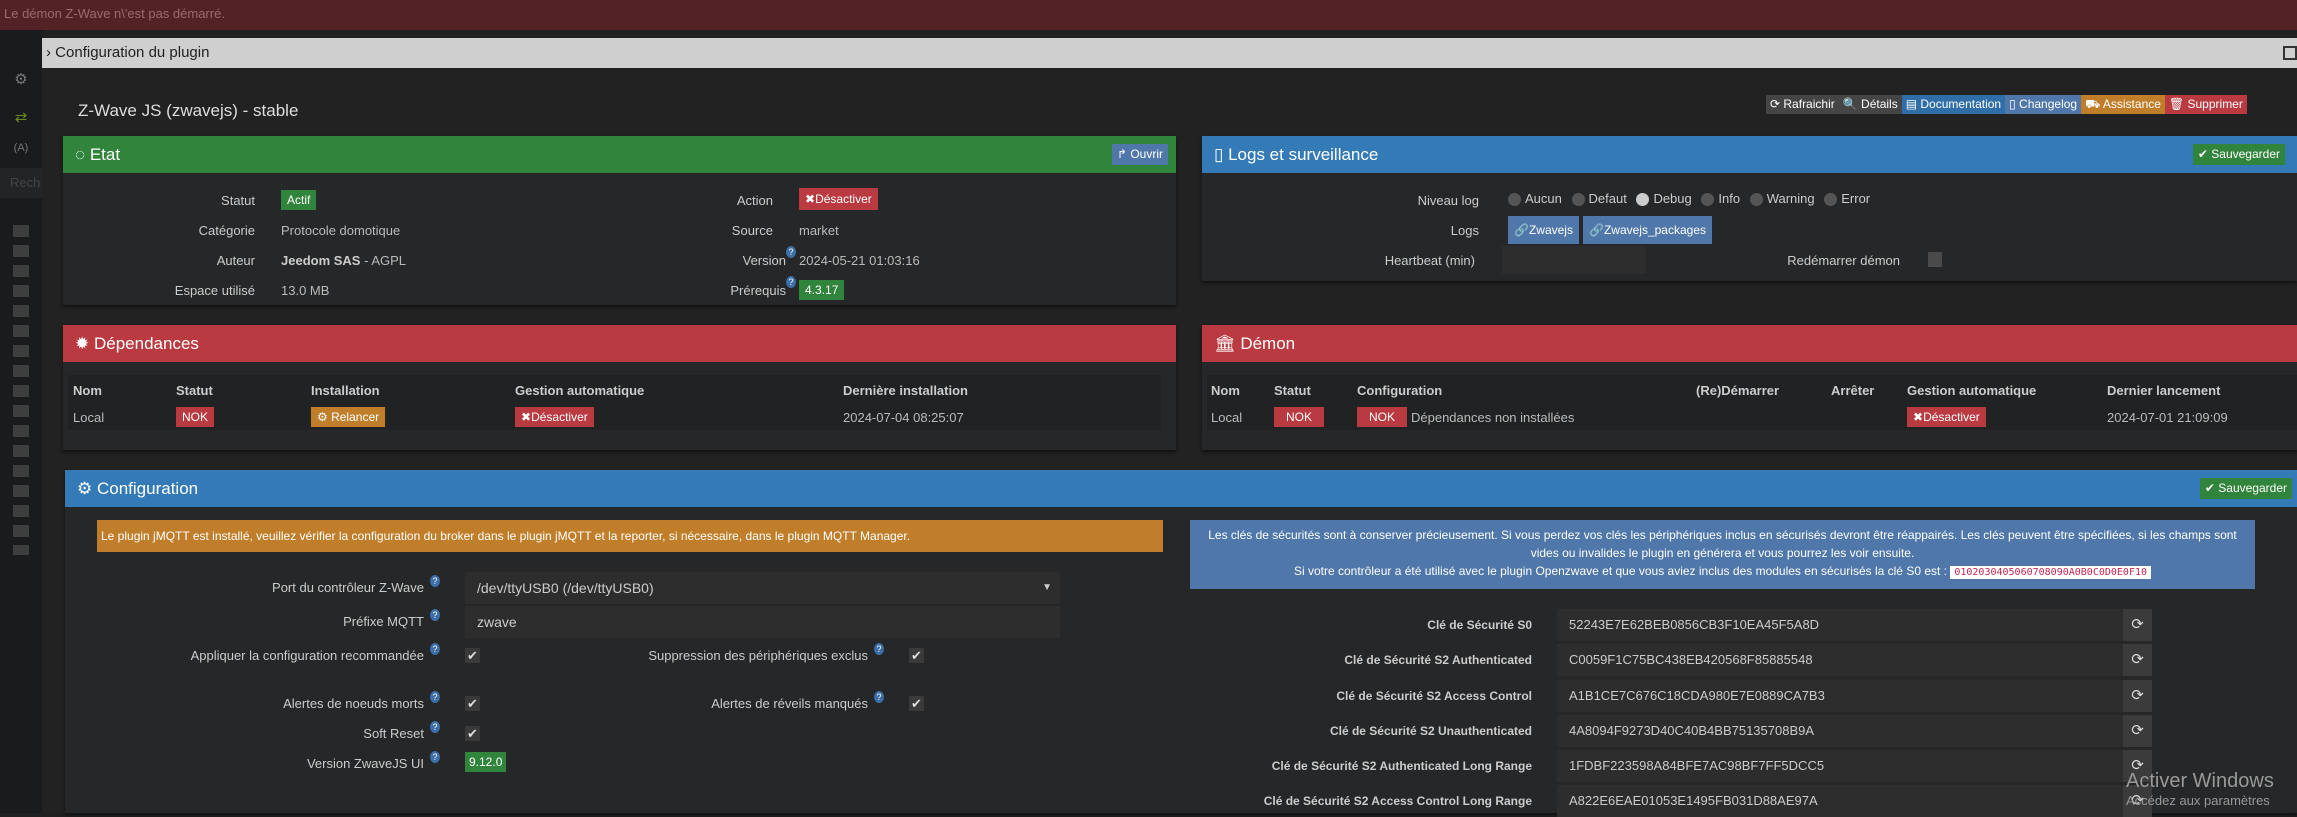 The height and width of the screenshot is (817, 2297). Describe the element at coordinates (1840, 696) in the screenshot. I see `security-key-input: A1B1CE7C676C18CDA980E7E0889CA7B3` at that location.